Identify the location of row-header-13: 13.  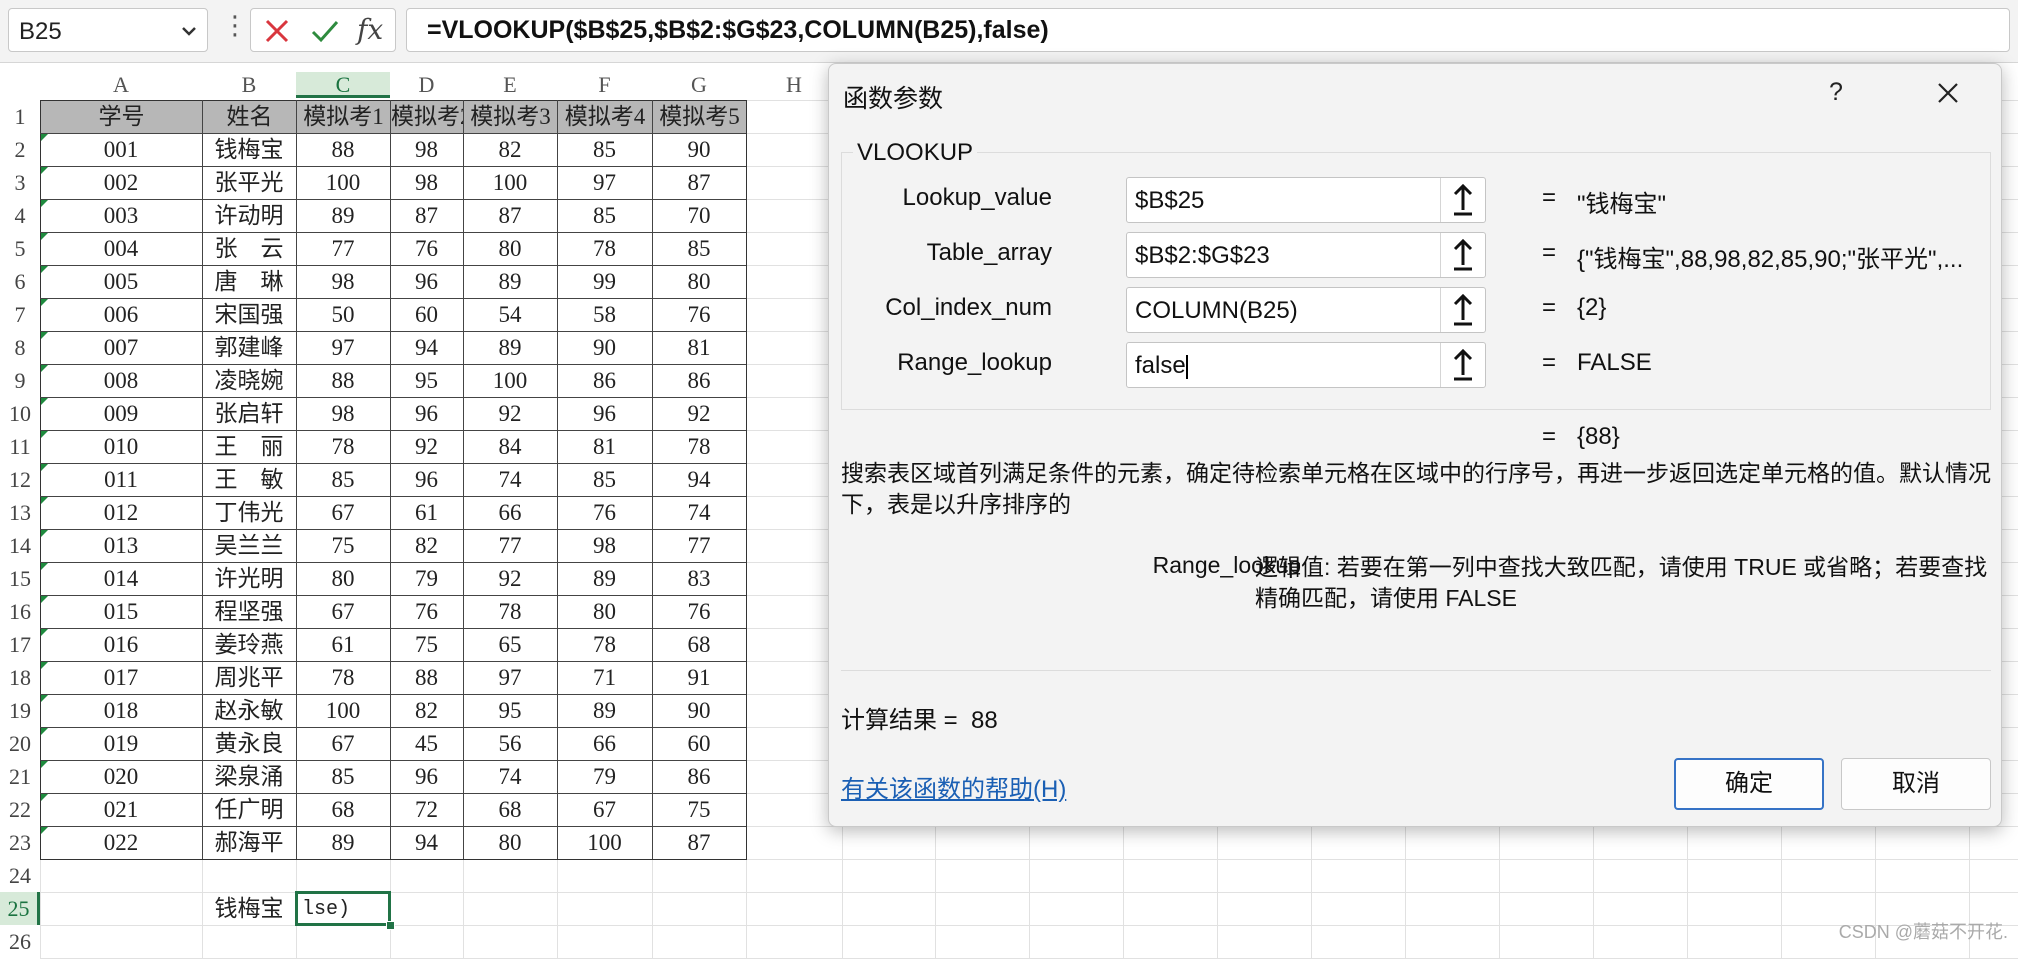
(20, 512).